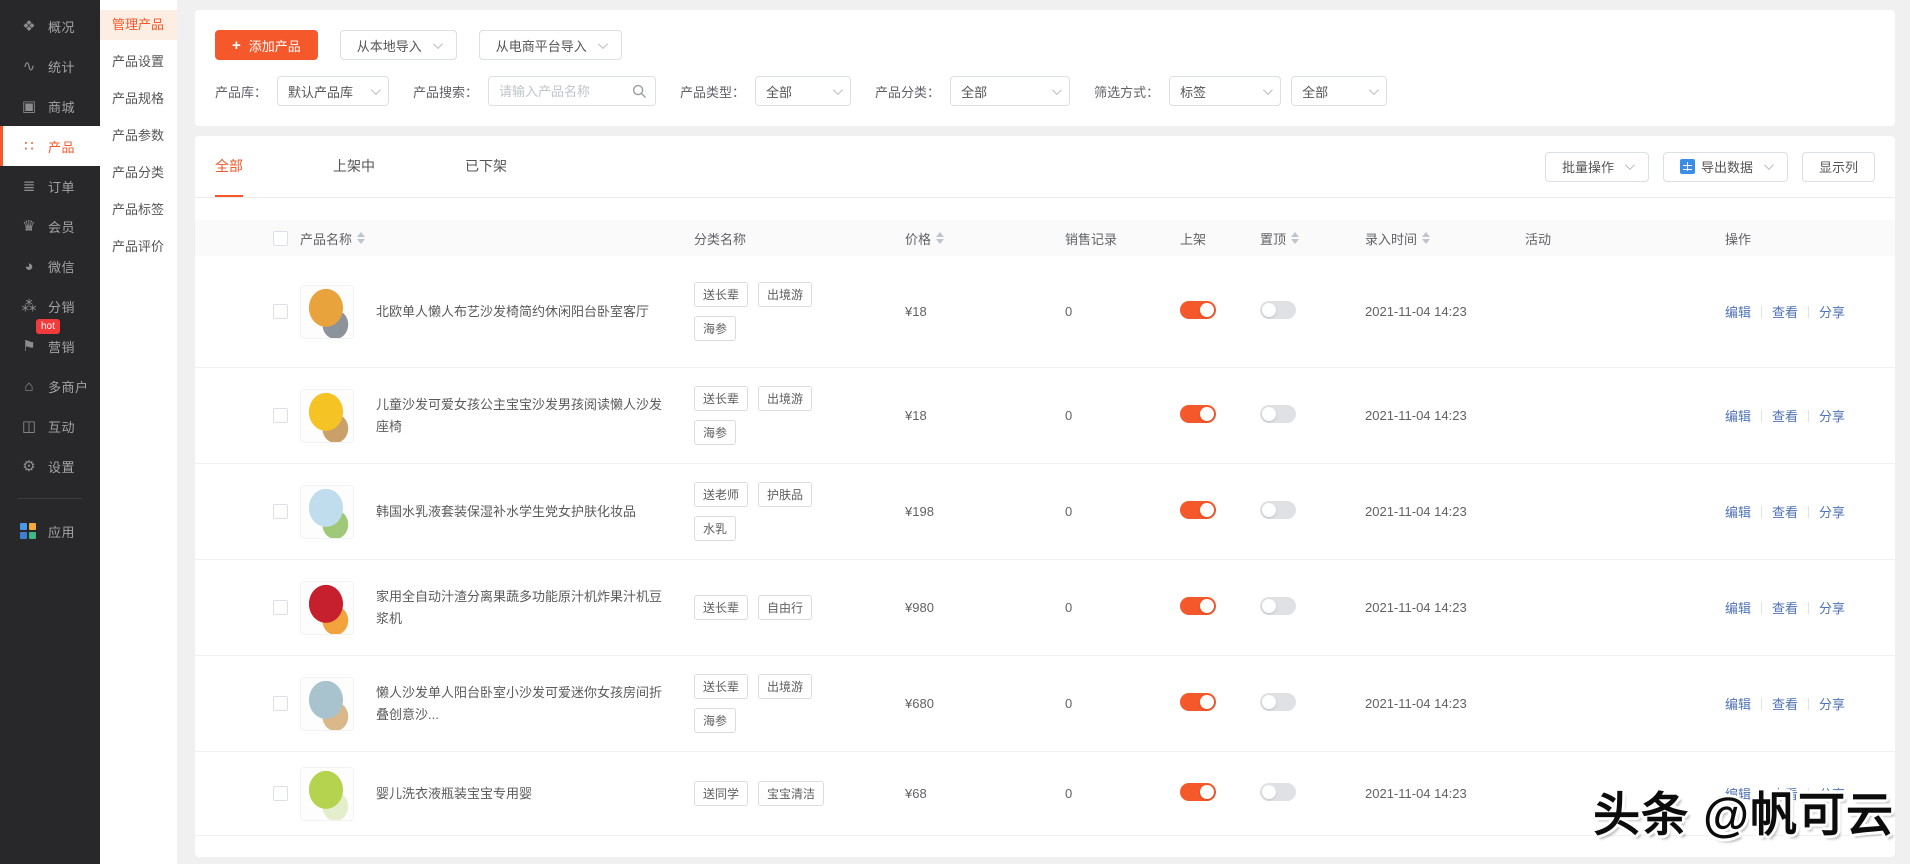 Image resolution: width=1910 pixels, height=864 pixels. Describe the element at coordinates (1045, 45) in the screenshot. I see `toolbar-buttons: + 添加产品 从本地导入 从电商平台导入` at that location.